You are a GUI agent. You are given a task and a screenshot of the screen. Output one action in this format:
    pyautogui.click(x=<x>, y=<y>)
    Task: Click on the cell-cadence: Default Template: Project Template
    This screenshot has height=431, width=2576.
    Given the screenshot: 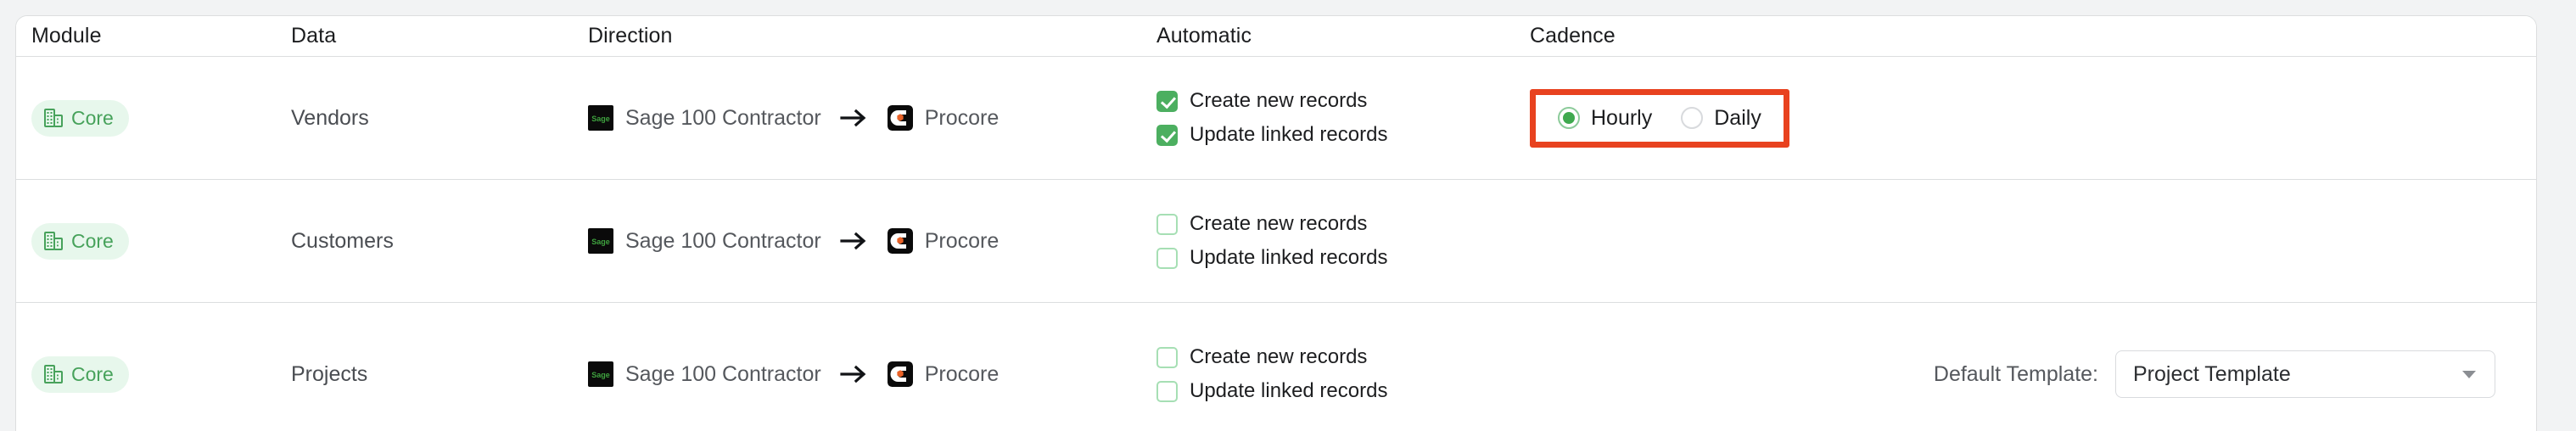 What is the action you would take?
    pyautogui.click(x=2033, y=374)
    